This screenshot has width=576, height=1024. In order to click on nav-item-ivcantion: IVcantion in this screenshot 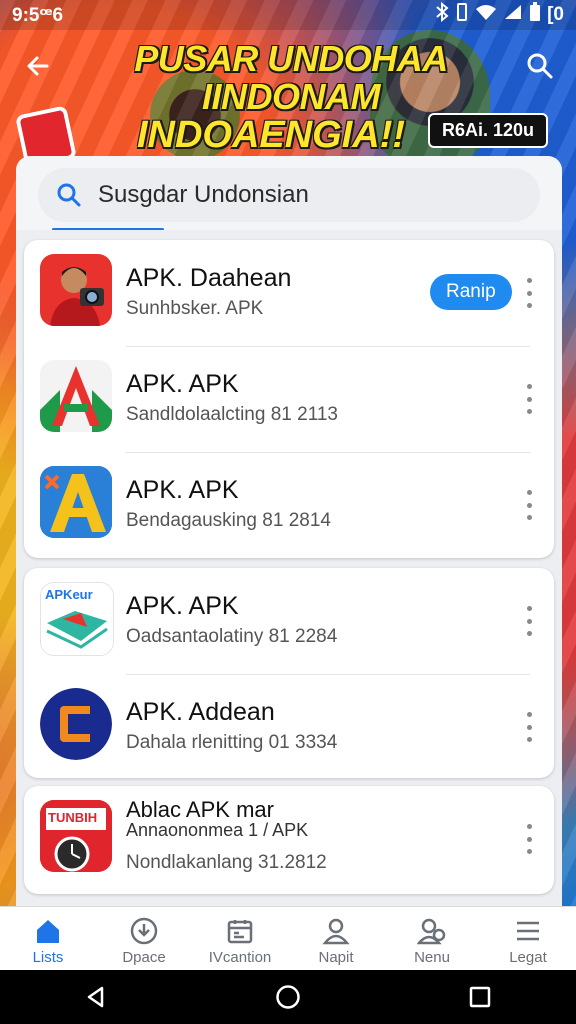, I will do `click(240, 939)`.